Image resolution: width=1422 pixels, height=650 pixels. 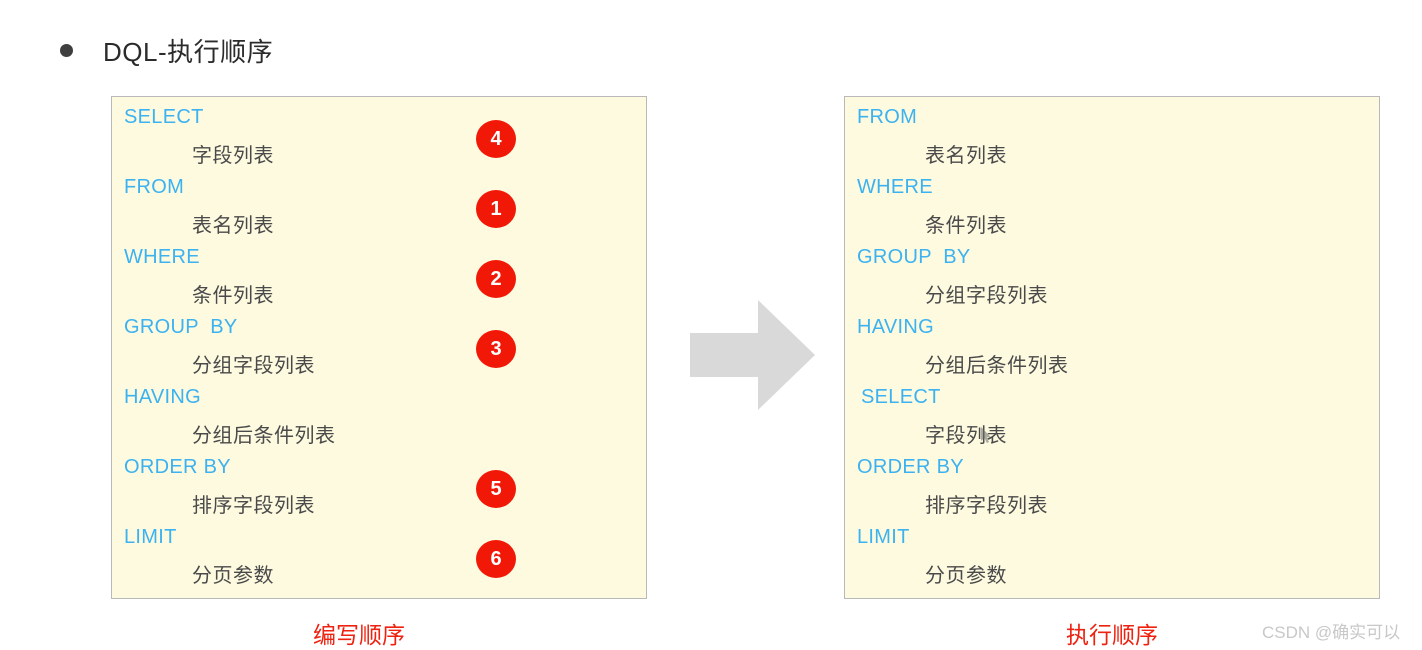 What do you see at coordinates (1112, 351) in the screenshot?
I see `exec-order-clause-row: HAVING 分组后条件列表` at bounding box center [1112, 351].